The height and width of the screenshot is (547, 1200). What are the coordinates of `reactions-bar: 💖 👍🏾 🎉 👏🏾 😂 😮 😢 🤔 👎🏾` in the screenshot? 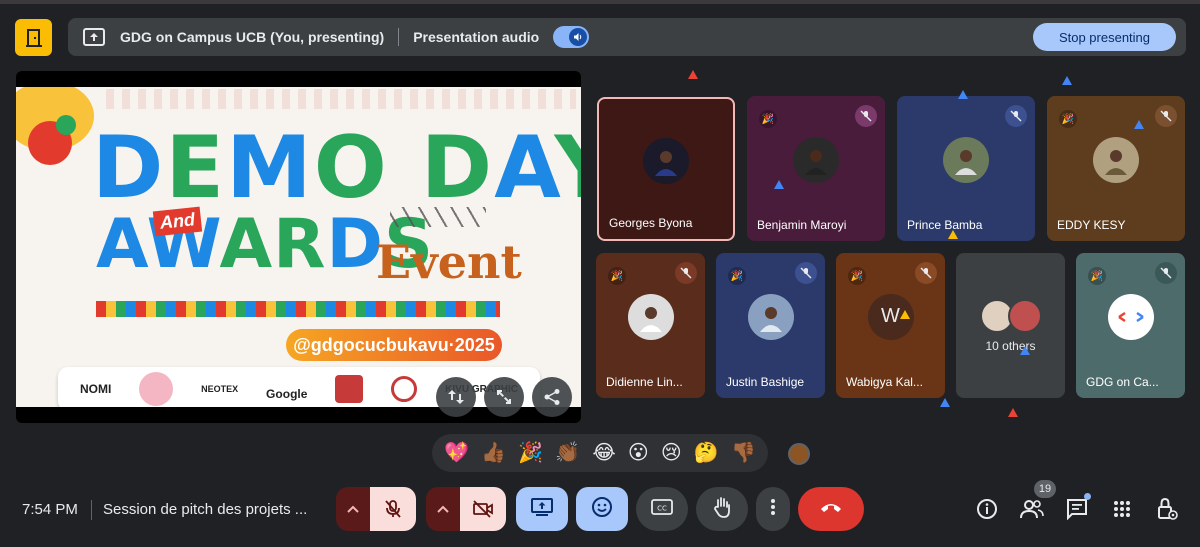 It's located at (600, 453).